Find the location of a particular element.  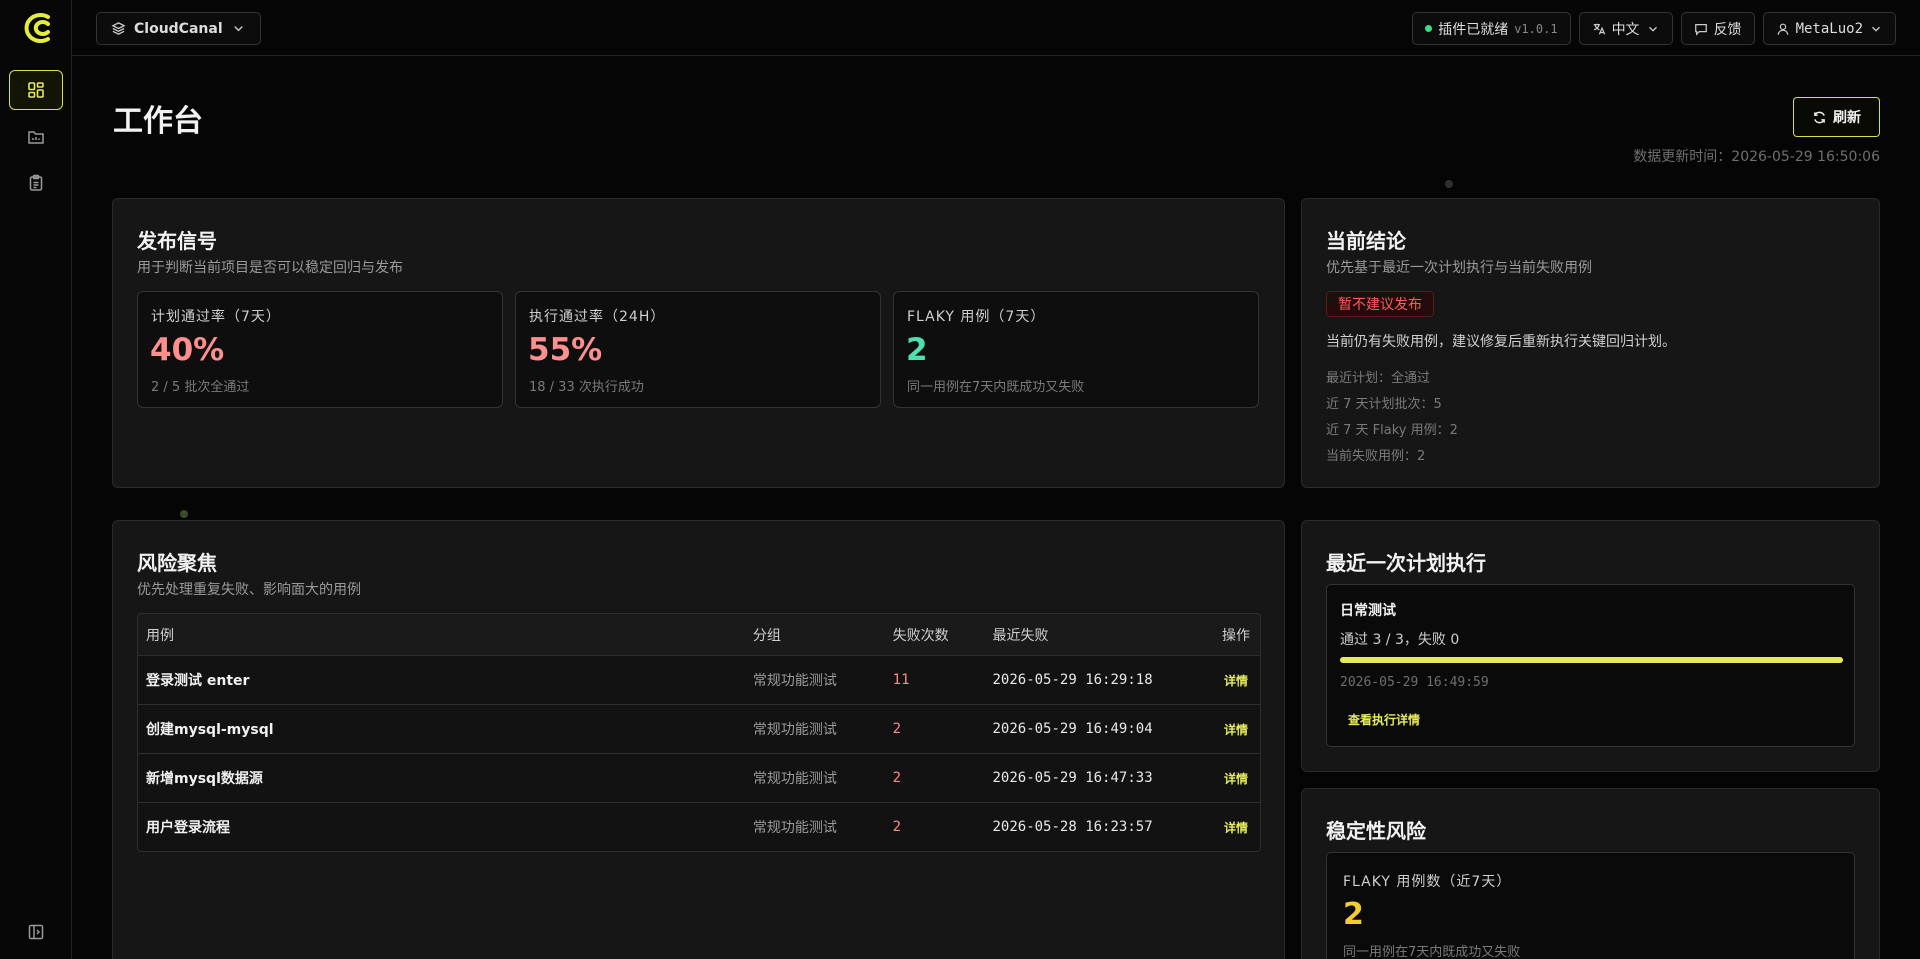

sidebar-item-dashboard is located at coordinates (36, 90).